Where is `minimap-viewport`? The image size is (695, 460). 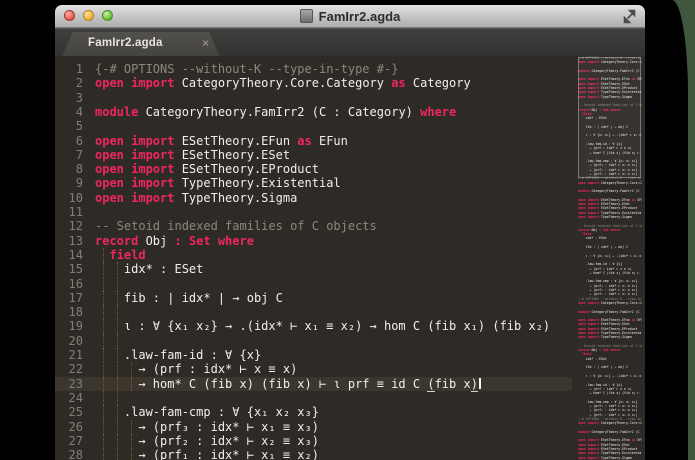
minimap-viewport is located at coordinates (609, 117).